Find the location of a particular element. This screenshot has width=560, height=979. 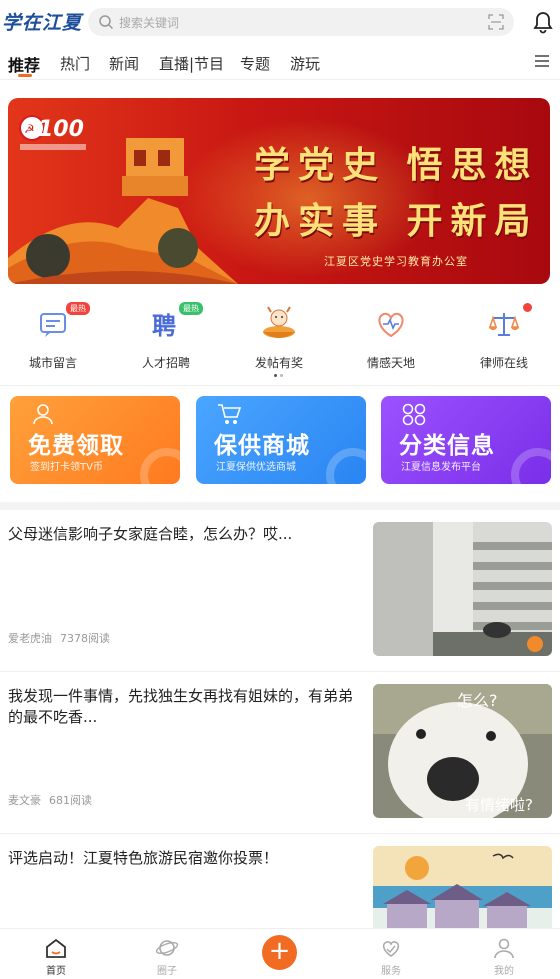

category-tabs: 推荐 热门 新闻 直播|节目 专题 游玩 is located at coordinates (280, 63).